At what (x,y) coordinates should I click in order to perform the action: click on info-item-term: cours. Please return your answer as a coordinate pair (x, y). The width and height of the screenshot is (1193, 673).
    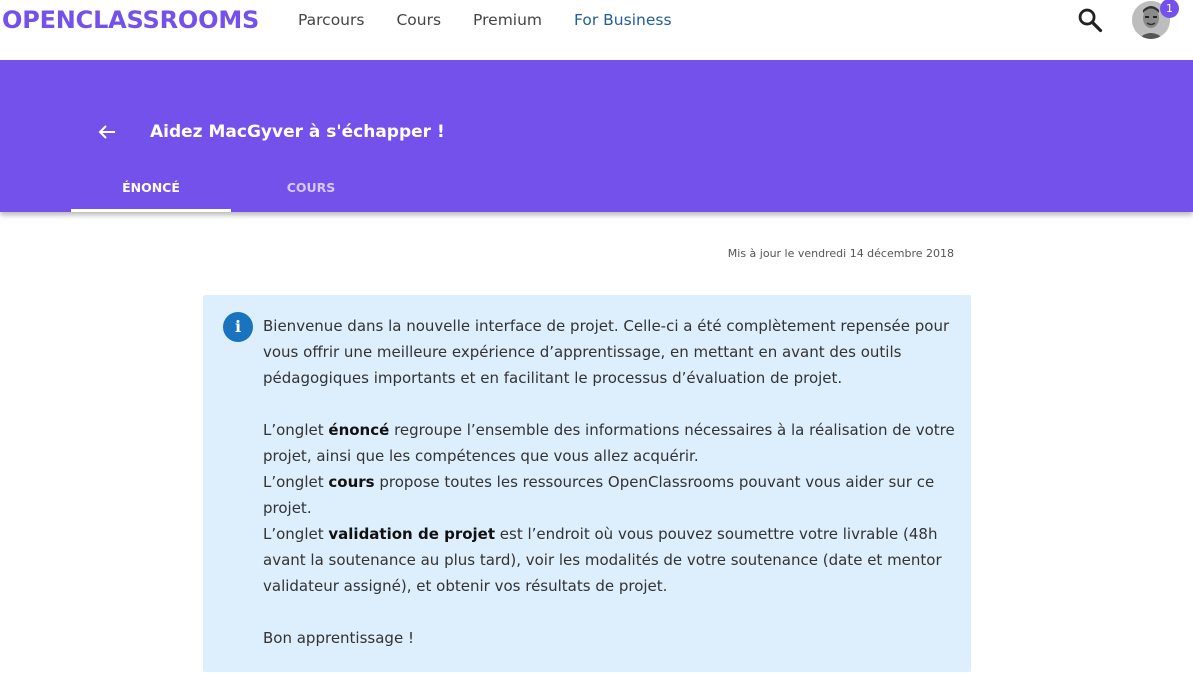
    Looking at the image, I should click on (351, 482).